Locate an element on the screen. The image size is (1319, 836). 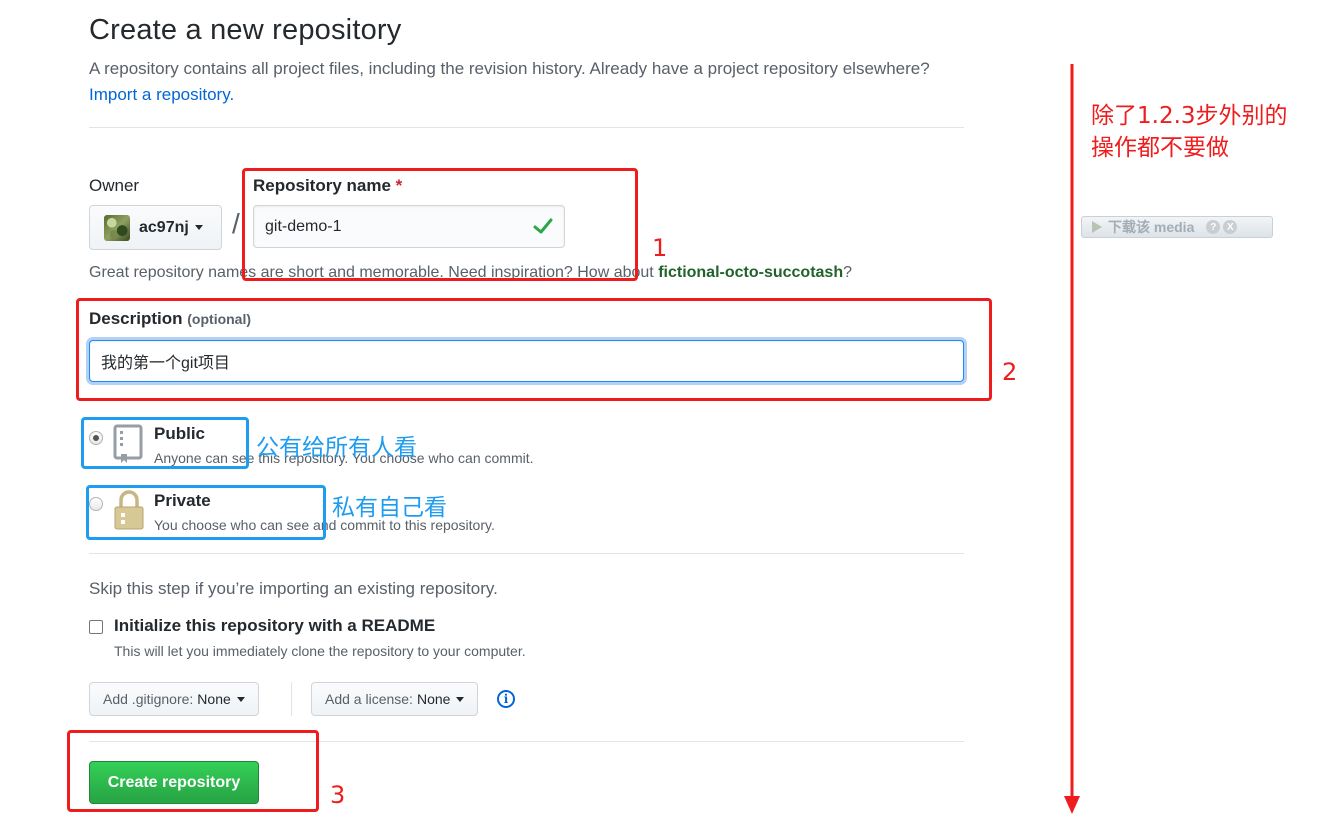
owner-select: ac97nj is located at coordinates (155, 227).